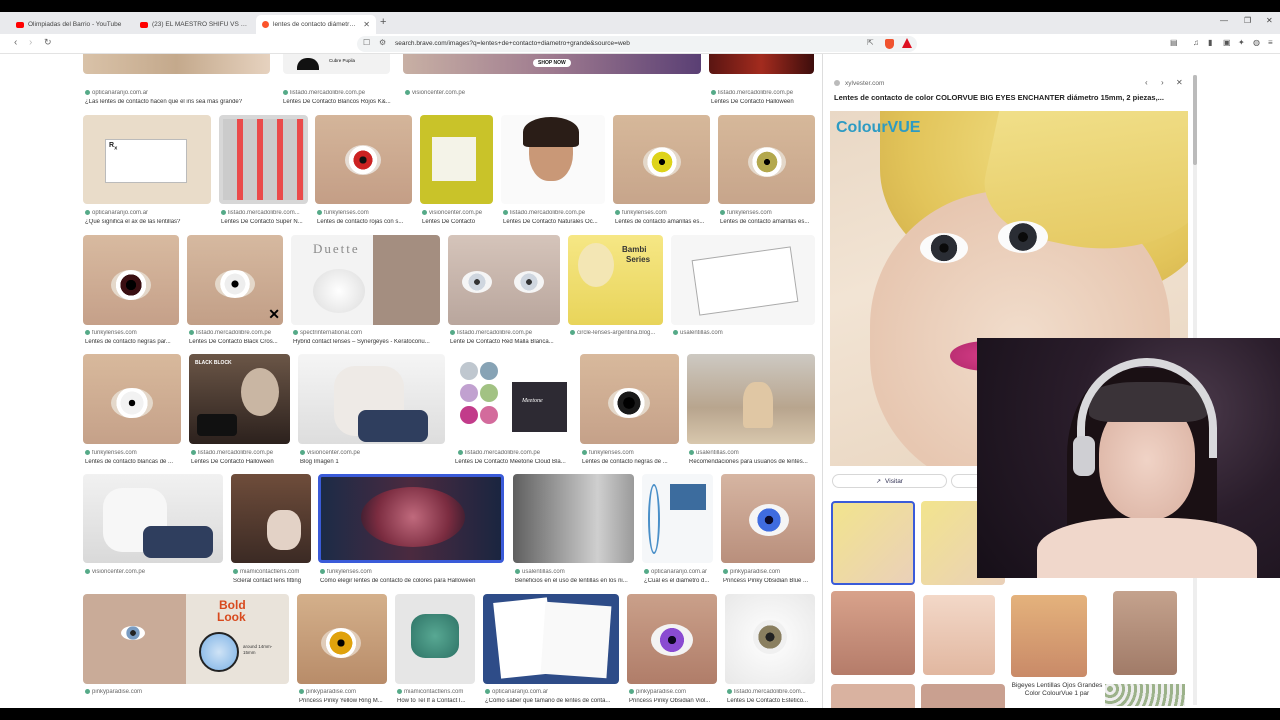  I want to click on menu-icon: ≡, so click(1270, 42).